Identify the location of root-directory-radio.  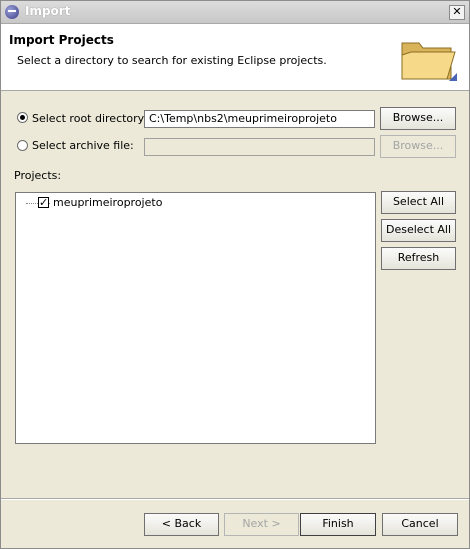
(22, 117).